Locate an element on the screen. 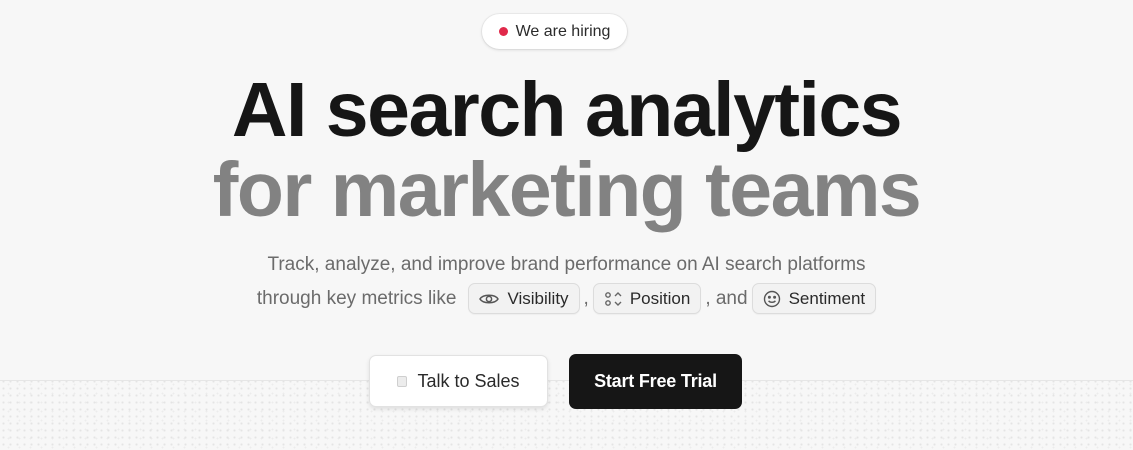 This screenshot has width=1133, height=450. sales-icon is located at coordinates (402, 381).